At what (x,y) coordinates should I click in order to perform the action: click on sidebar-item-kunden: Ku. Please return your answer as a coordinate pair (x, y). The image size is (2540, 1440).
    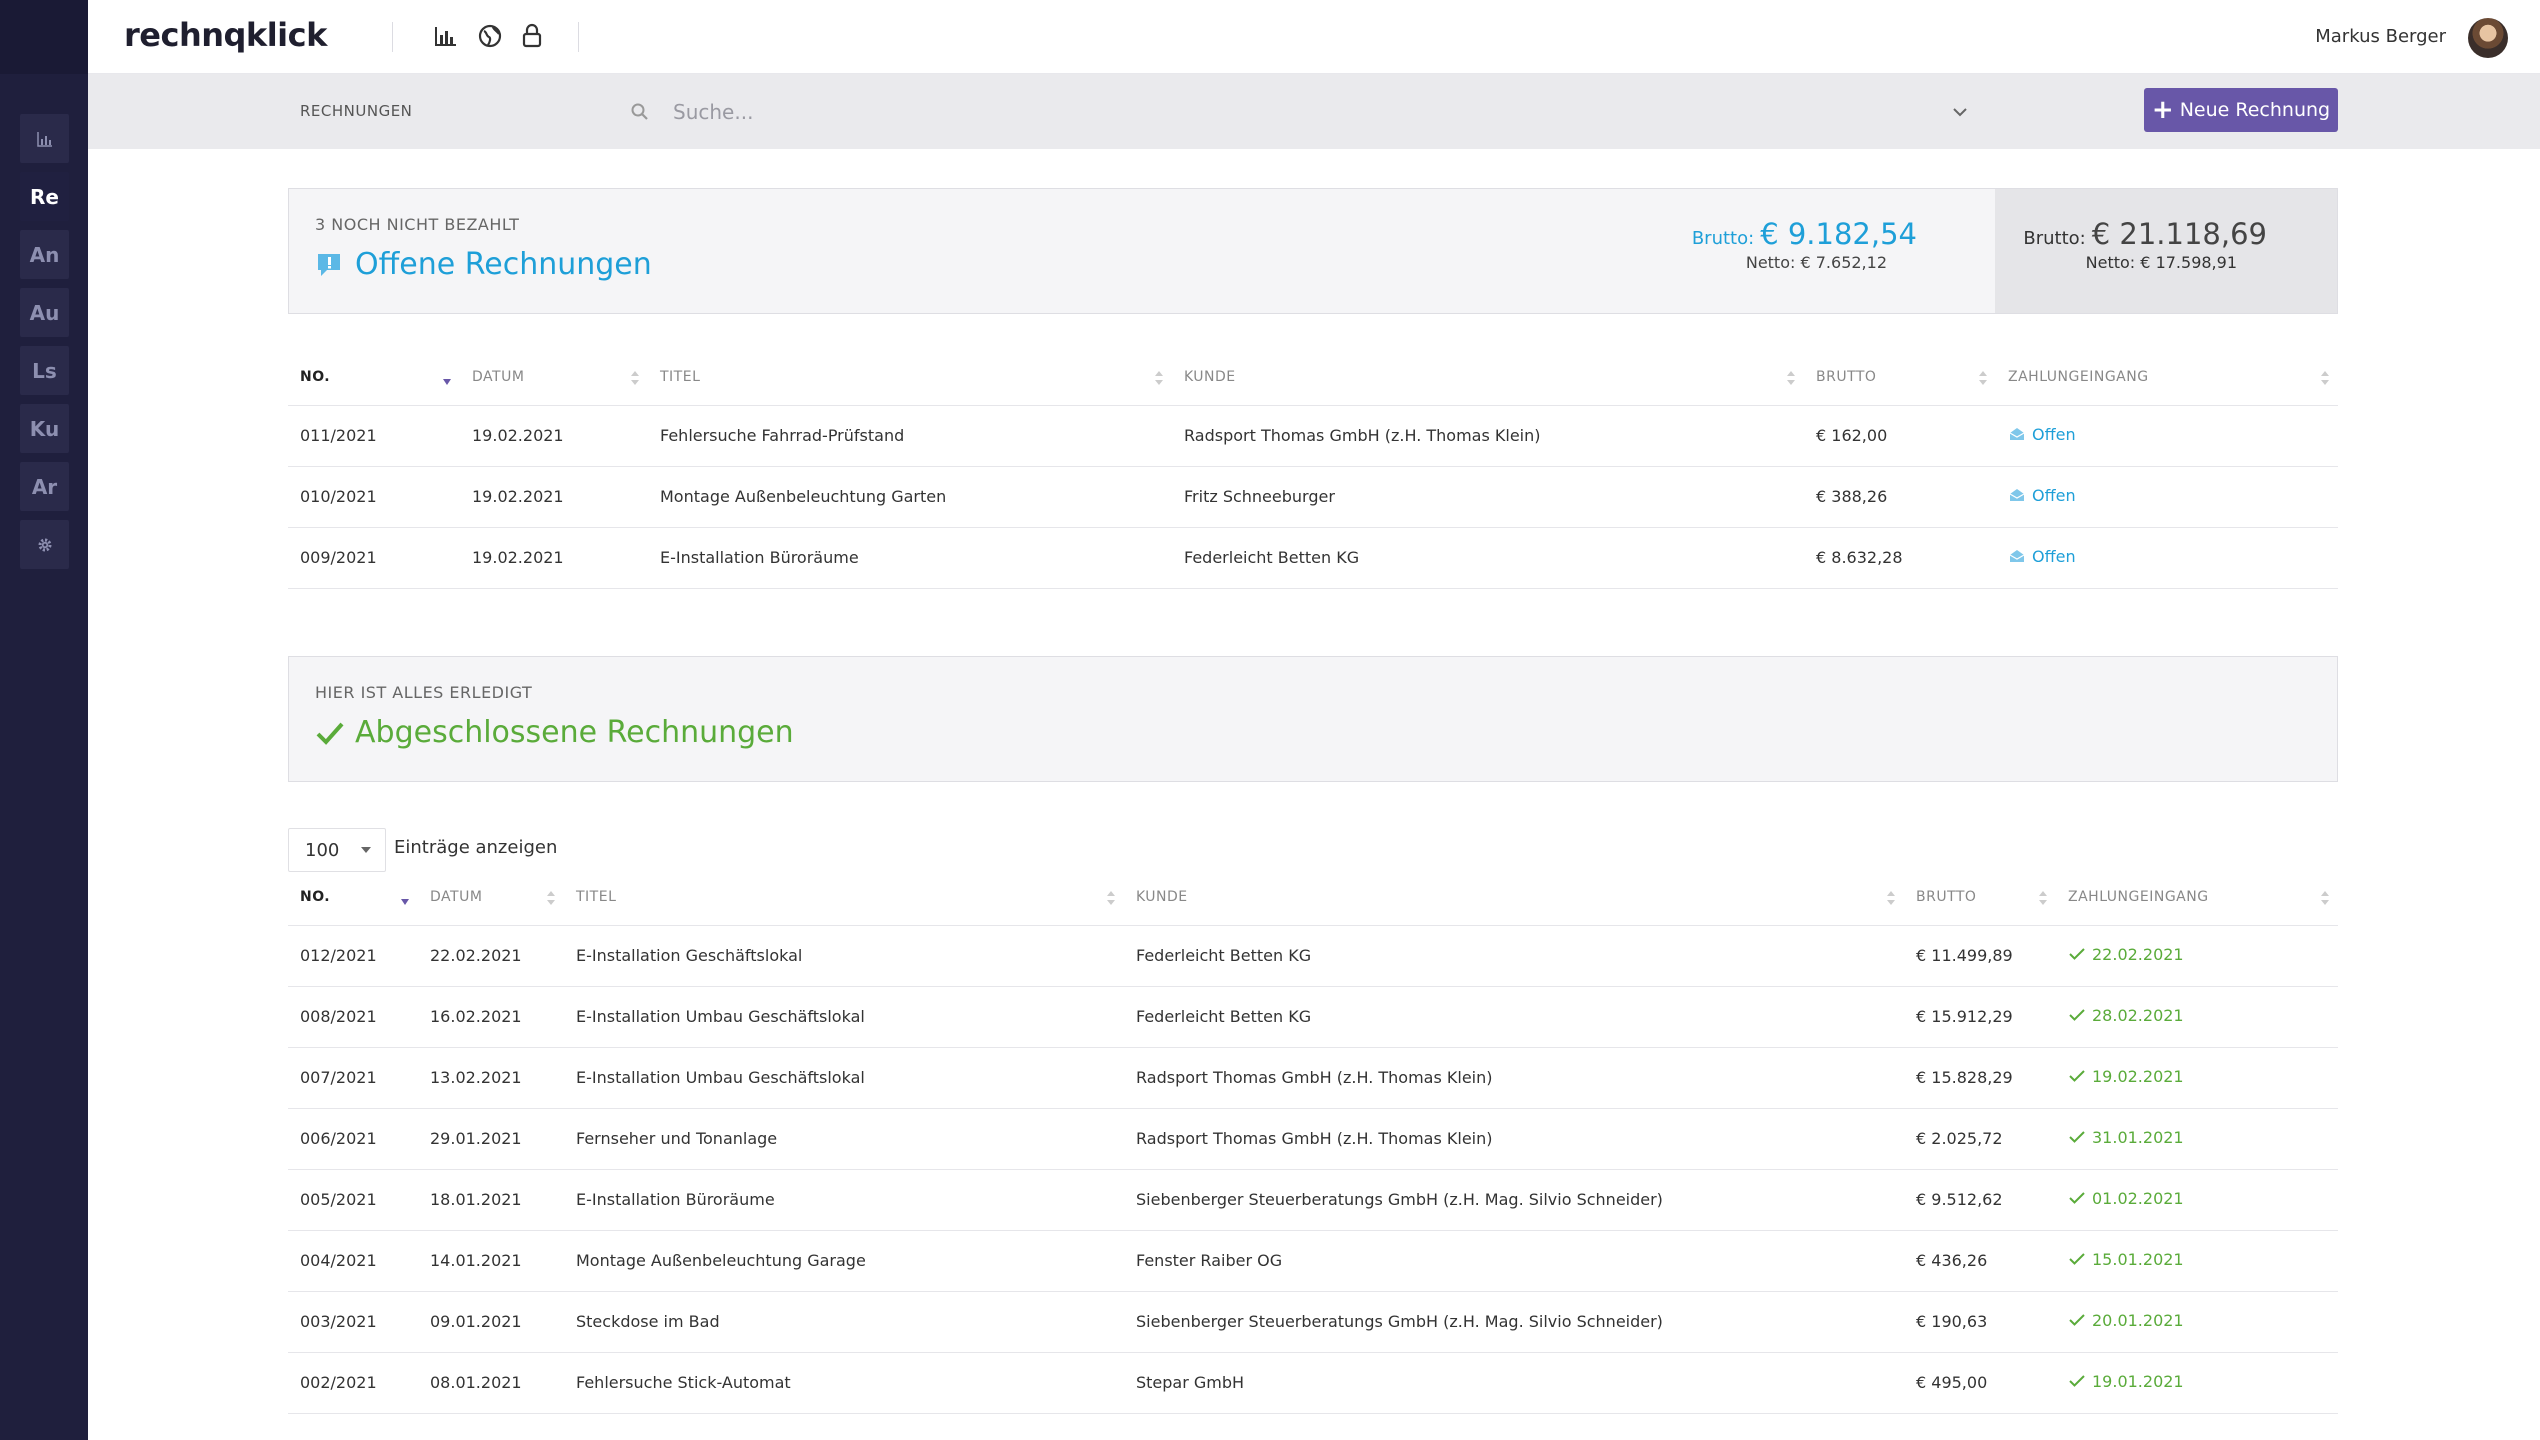
    Looking at the image, I should click on (44, 428).